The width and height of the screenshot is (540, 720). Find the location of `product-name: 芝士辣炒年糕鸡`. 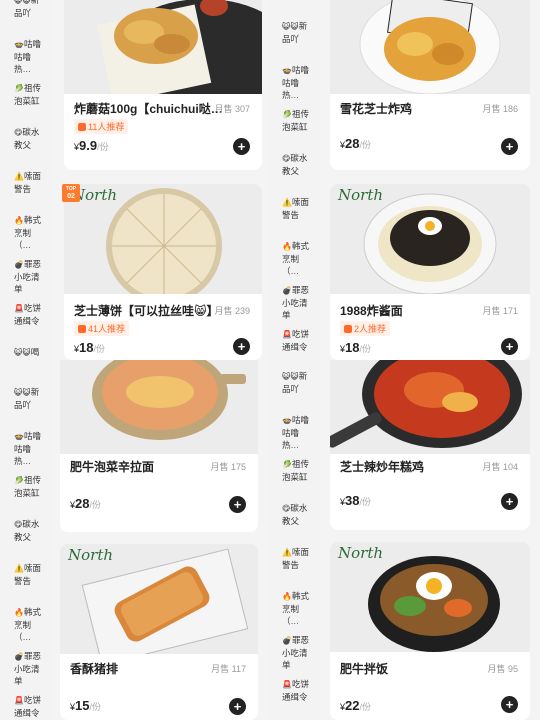

product-name: 芝士辣炒年糕鸡 is located at coordinates (382, 467).